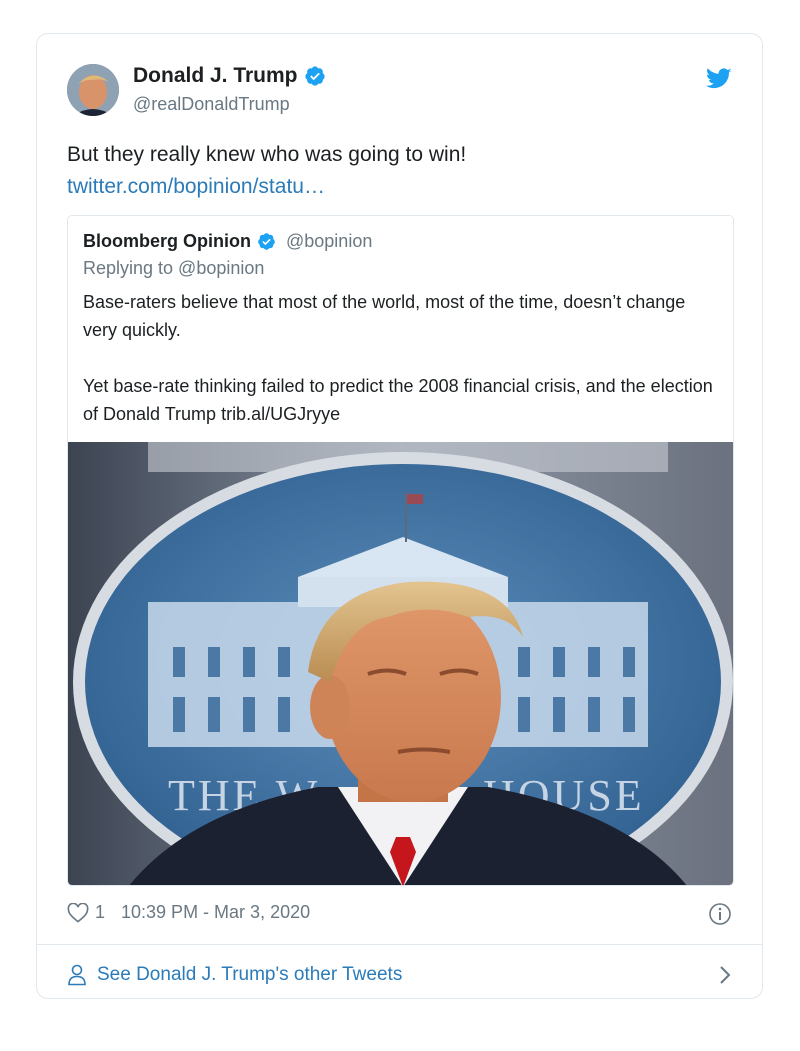  I want to click on author-name: Donald J. Trump, so click(229, 76).